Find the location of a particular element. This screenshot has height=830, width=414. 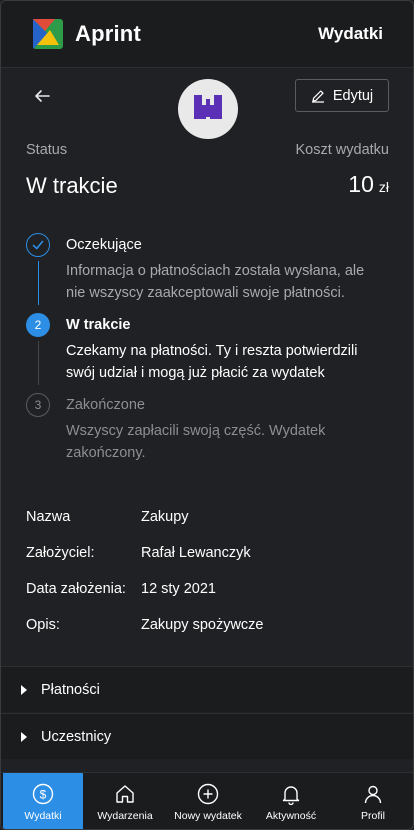

user-icon is located at coordinates (373, 794).